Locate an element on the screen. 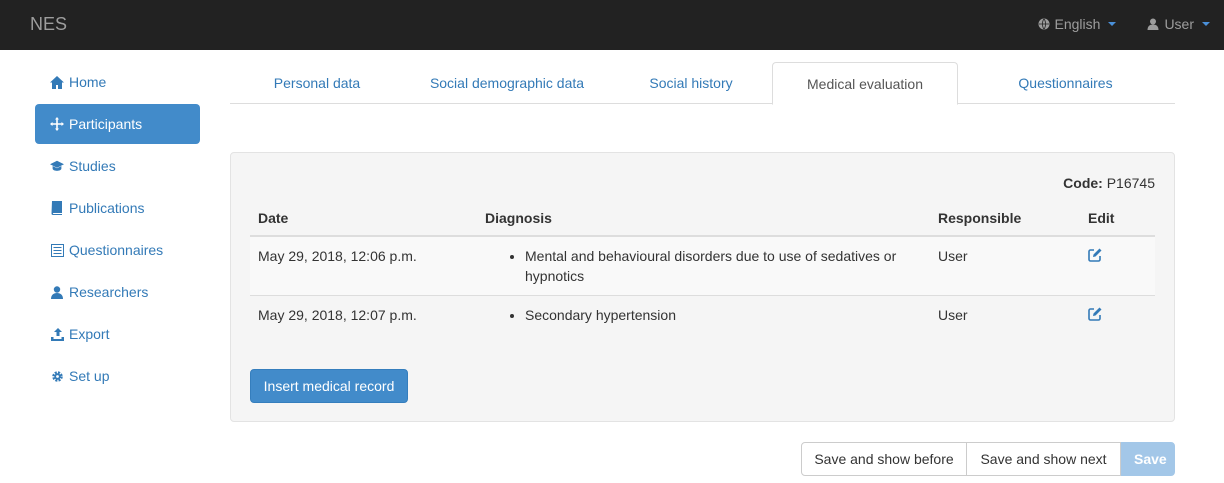  column-header-date: Date is located at coordinates (363, 219).